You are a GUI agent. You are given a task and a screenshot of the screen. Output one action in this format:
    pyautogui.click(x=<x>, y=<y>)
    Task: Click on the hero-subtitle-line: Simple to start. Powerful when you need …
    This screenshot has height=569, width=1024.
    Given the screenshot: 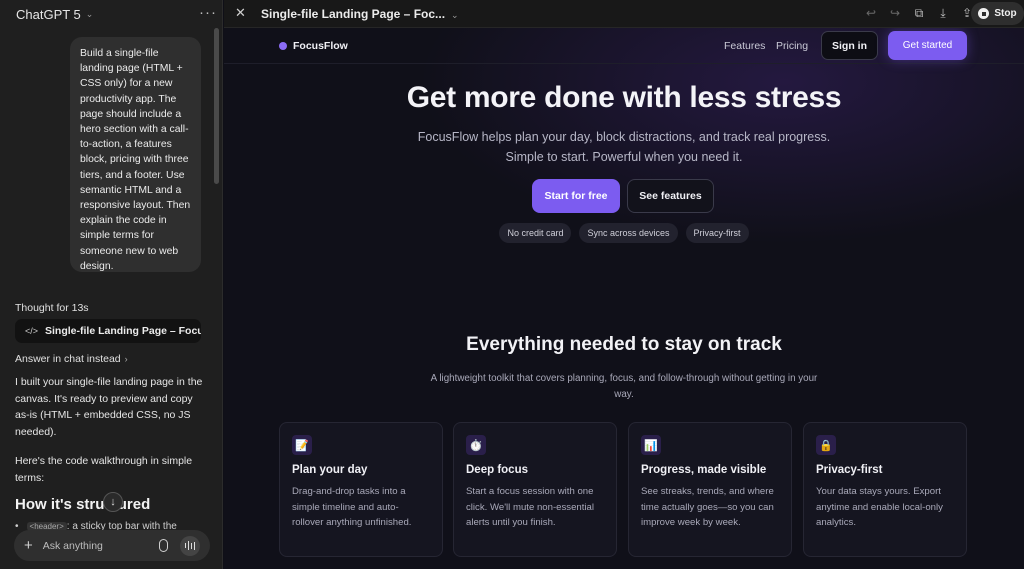 What is the action you would take?
    pyautogui.click(x=624, y=157)
    